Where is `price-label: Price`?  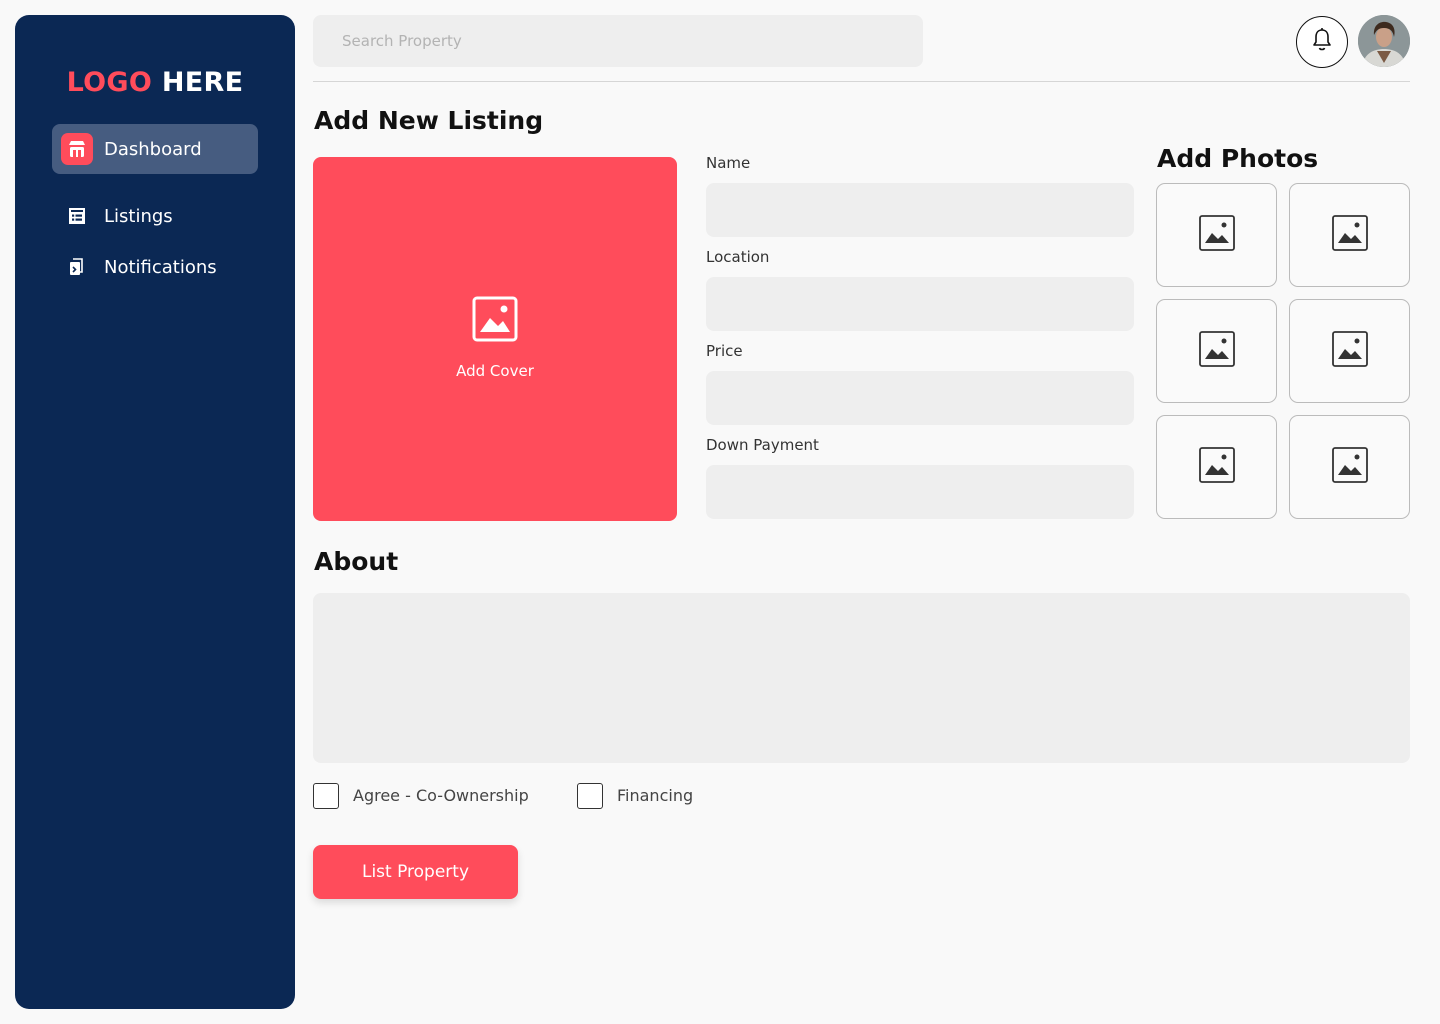
price-label: Price is located at coordinates (724, 351).